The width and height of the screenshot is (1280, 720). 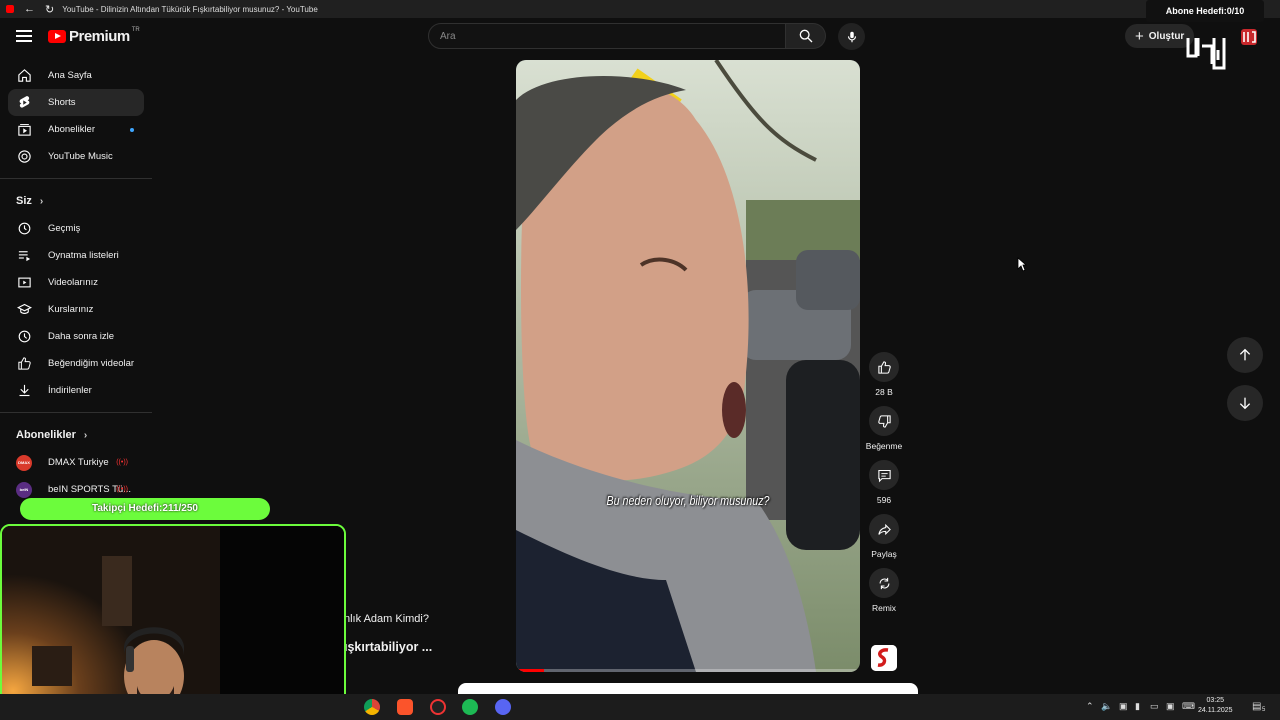 What do you see at coordinates (386, 619) in the screenshot?
I see `background-video-title: nlık Adam Kimdi?` at bounding box center [386, 619].